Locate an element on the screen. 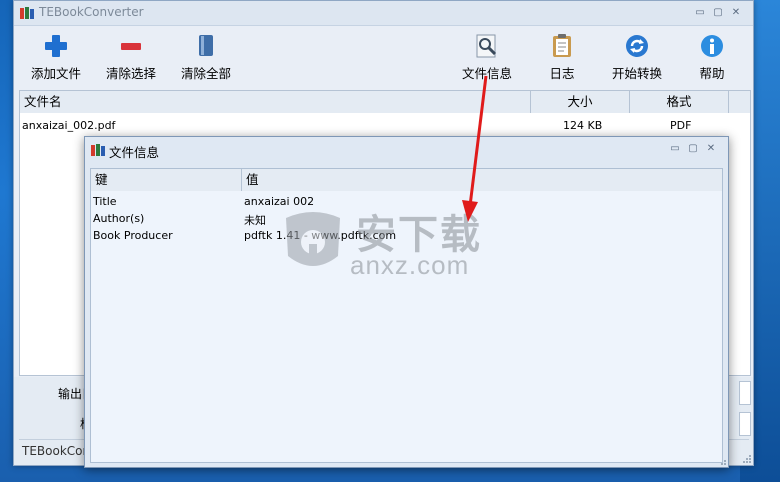 This screenshot has width=780, height=482. format-select-edge is located at coordinates (745, 424).